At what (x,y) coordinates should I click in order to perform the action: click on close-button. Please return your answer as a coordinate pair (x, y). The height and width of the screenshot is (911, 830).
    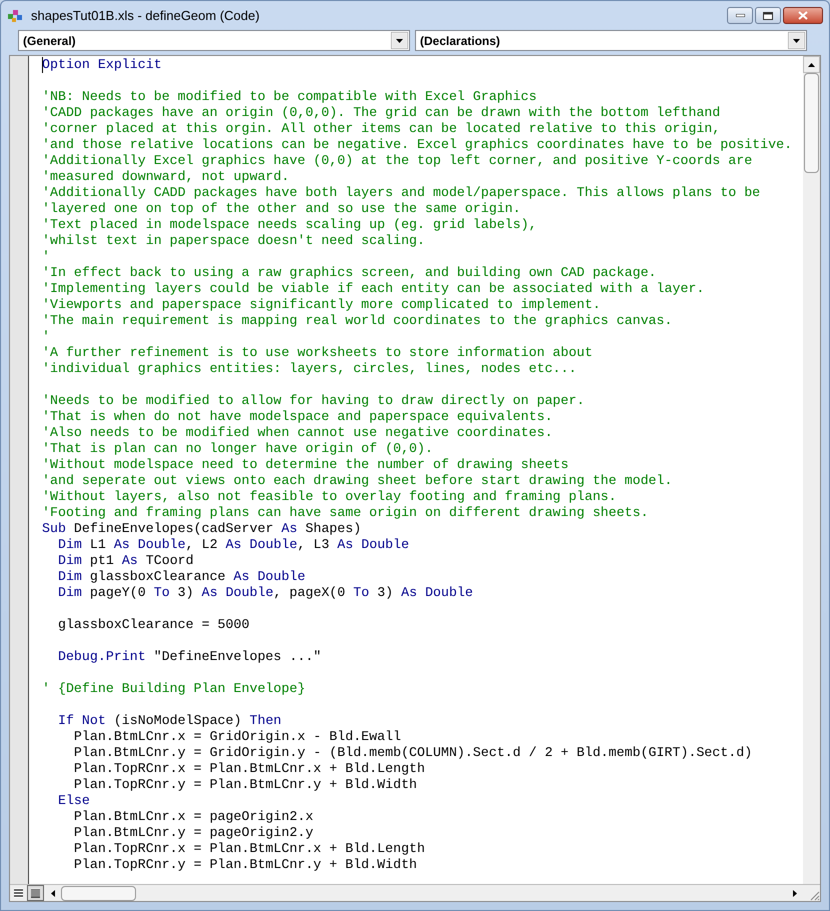
    Looking at the image, I should click on (803, 15).